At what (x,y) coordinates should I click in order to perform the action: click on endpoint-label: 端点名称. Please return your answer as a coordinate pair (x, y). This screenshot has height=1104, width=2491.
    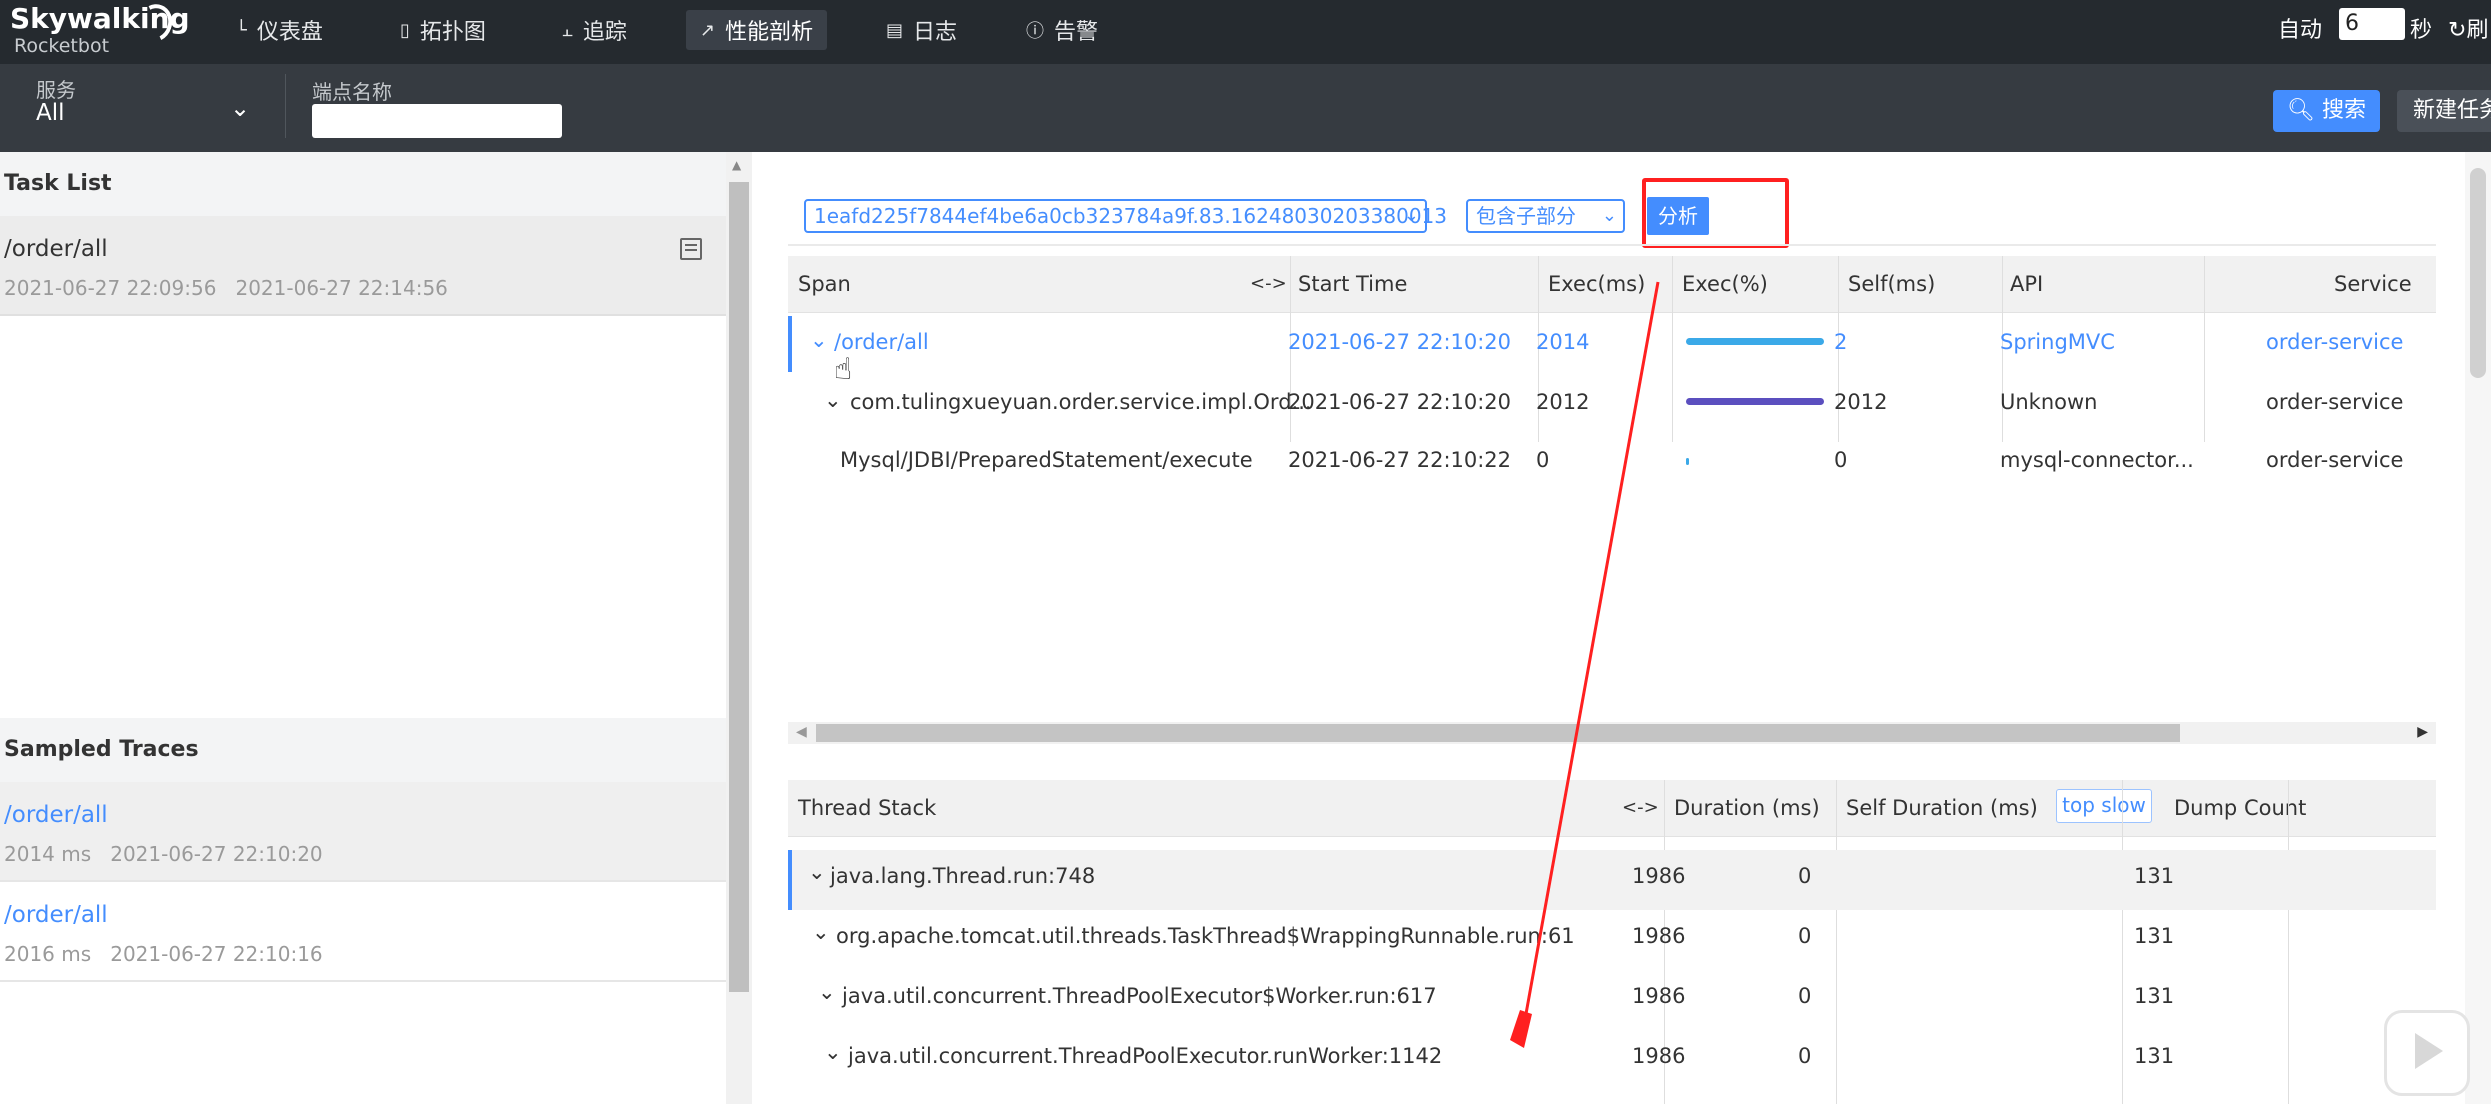
    Looking at the image, I should click on (352, 92).